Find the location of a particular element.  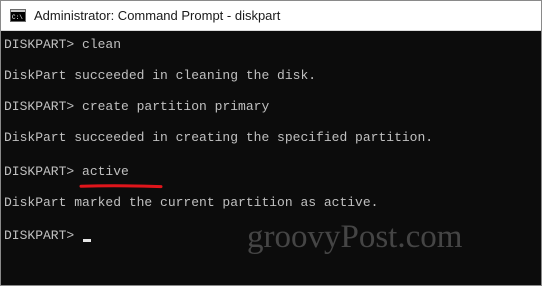

red-underline-annotation is located at coordinates (121, 186).